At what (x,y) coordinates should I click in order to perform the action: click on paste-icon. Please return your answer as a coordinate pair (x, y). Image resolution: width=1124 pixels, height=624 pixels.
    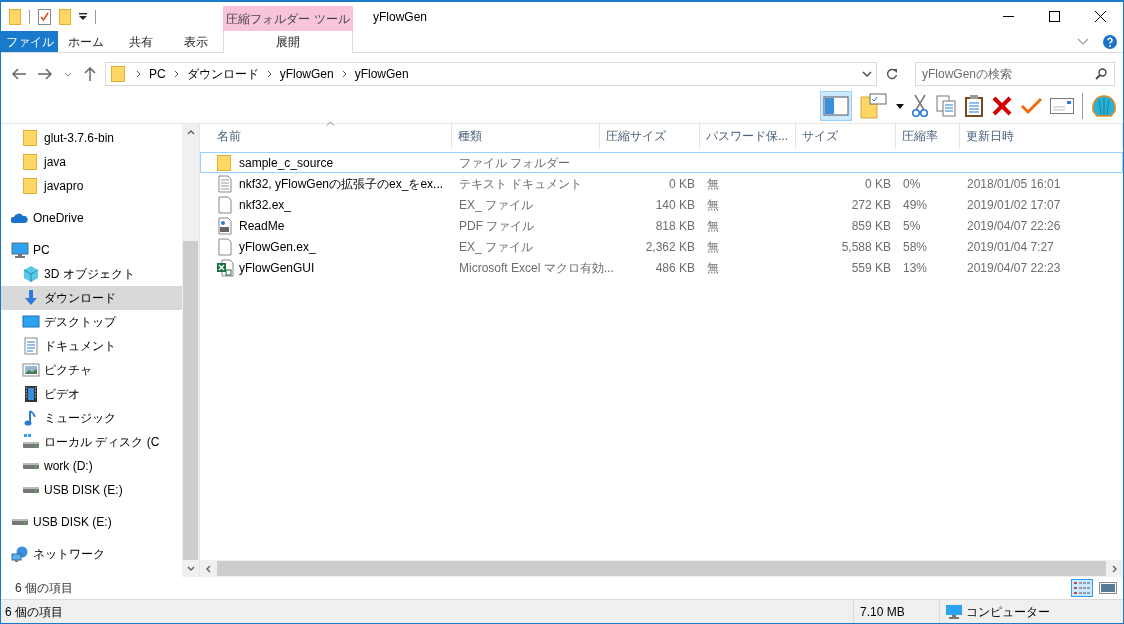
    Looking at the image, I should click on (974, 106).